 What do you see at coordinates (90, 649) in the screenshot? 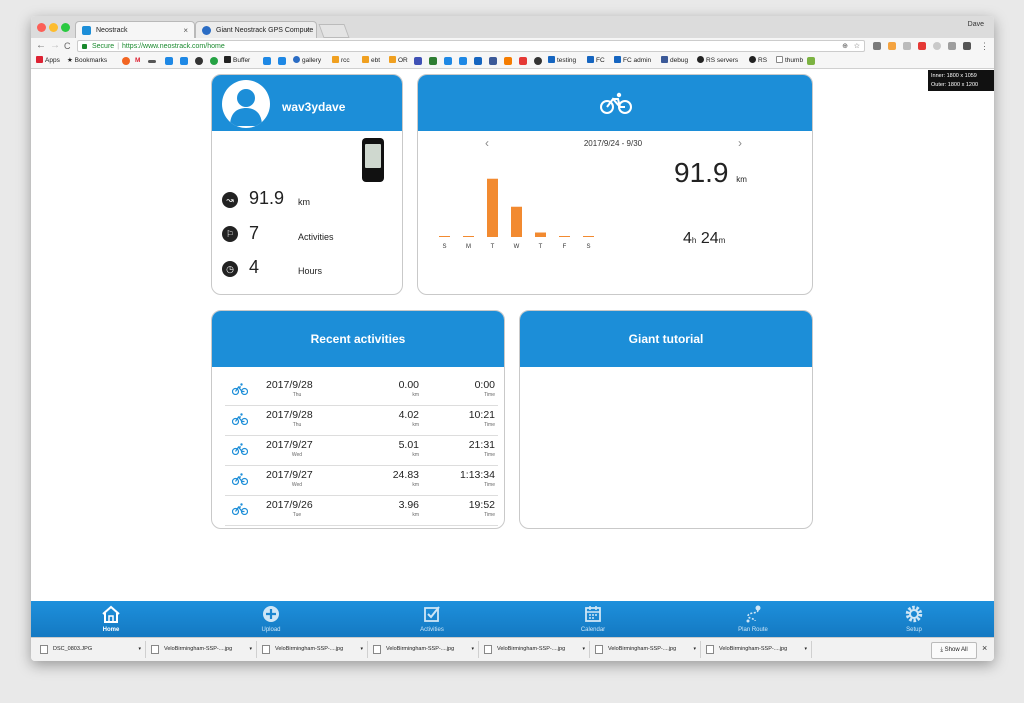
I see `download-item: DSC_0803.JPG ▾` at bounding box center [90, 649].